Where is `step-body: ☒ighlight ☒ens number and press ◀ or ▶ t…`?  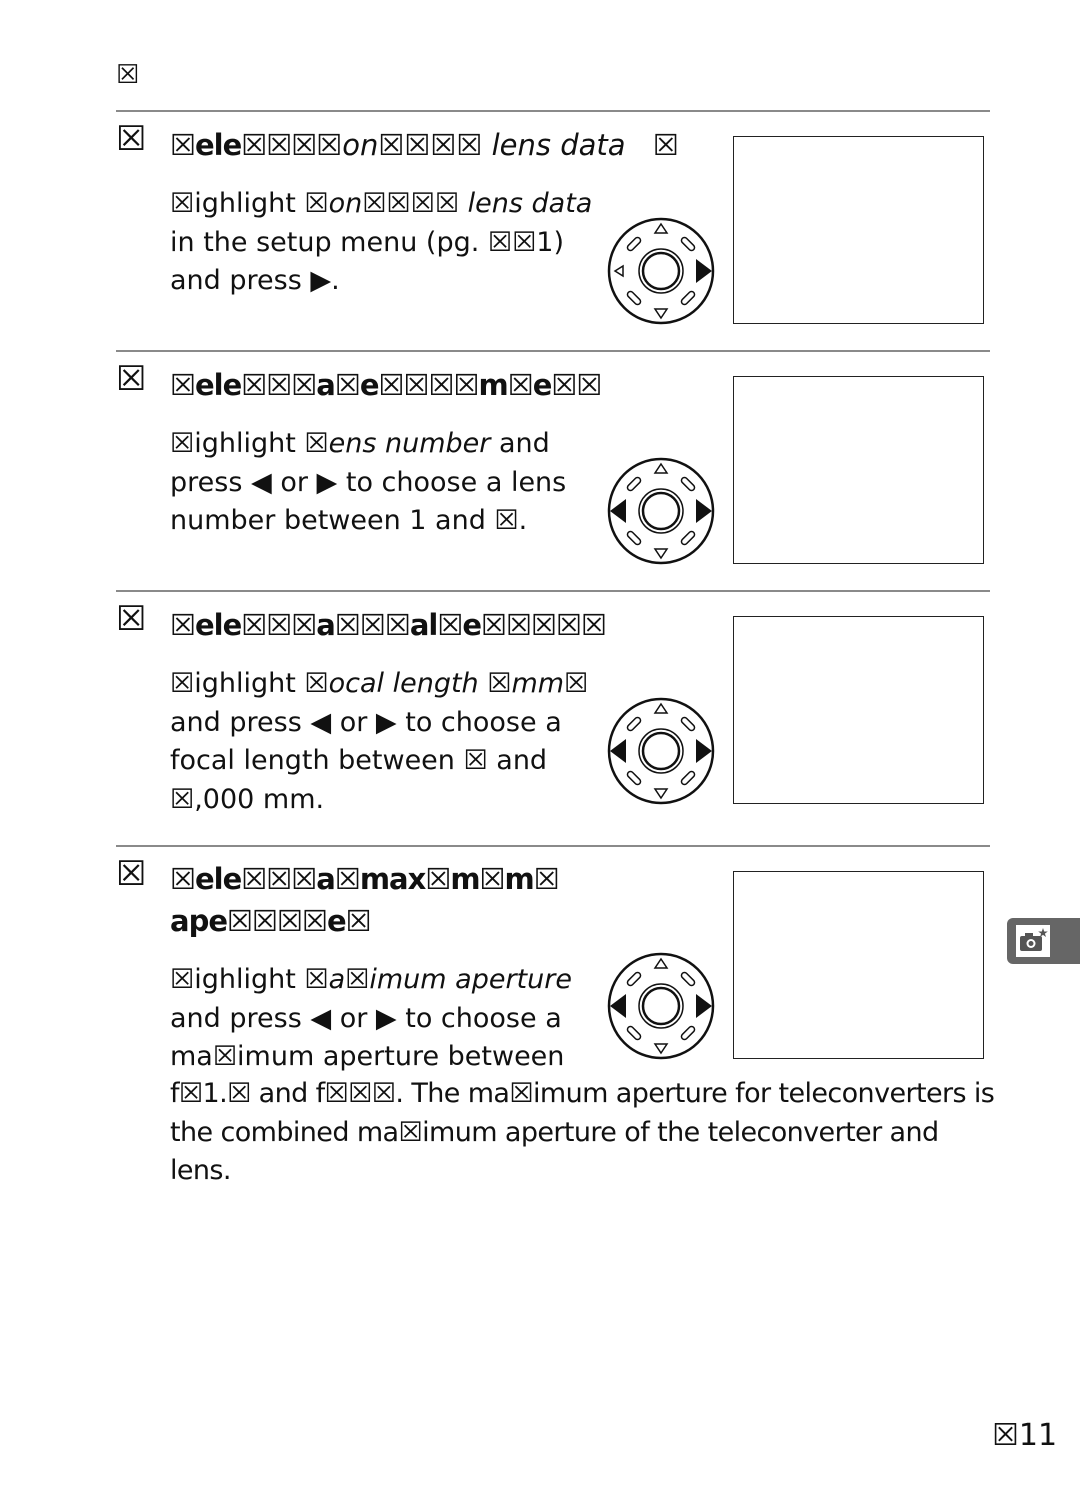 step-body: ☒ighlight ☒ens number and press ◀ or ▶ t… is located at coordinates (385, 483).